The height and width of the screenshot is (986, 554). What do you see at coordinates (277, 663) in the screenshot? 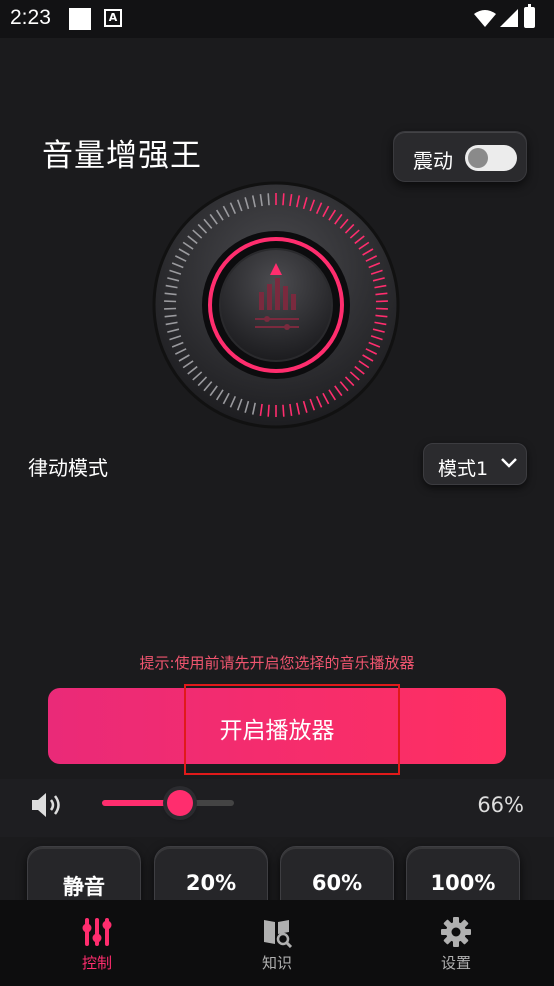
I see `hint-text: 提示:使用前请先开启您选择的音乐播放器` at bounding box center [277, 663].